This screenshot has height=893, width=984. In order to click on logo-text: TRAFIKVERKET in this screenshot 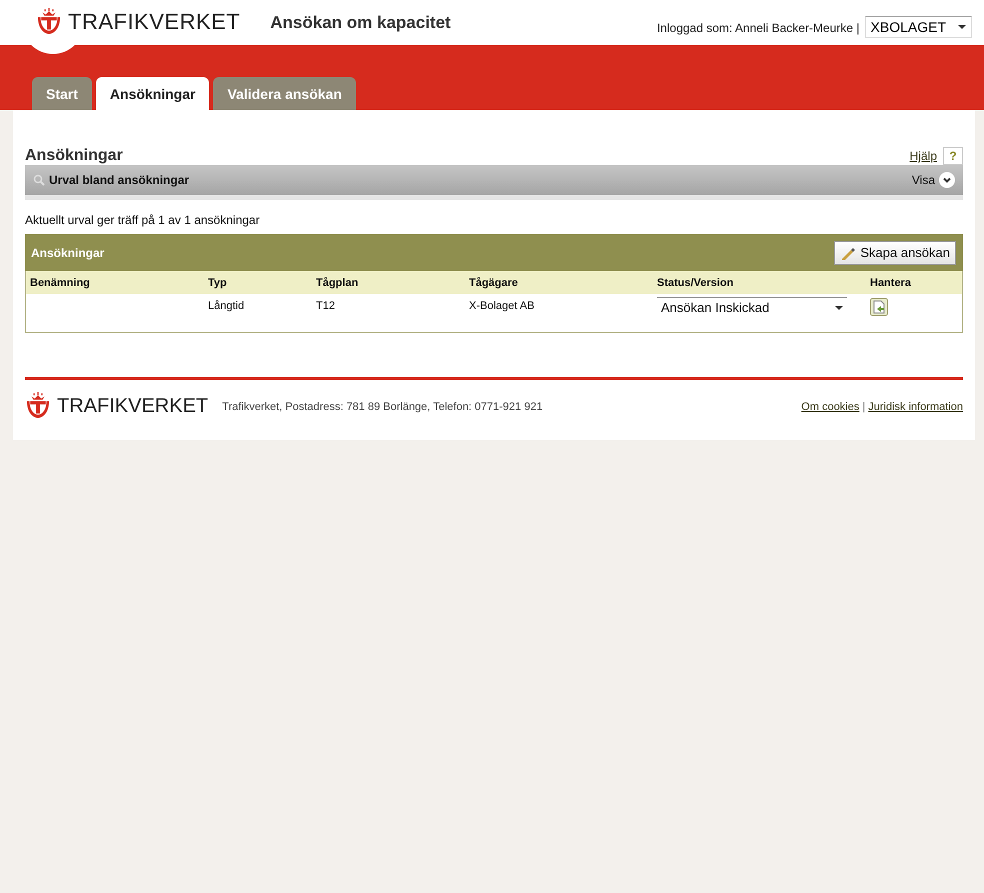, I will do `click(154, 22)`.